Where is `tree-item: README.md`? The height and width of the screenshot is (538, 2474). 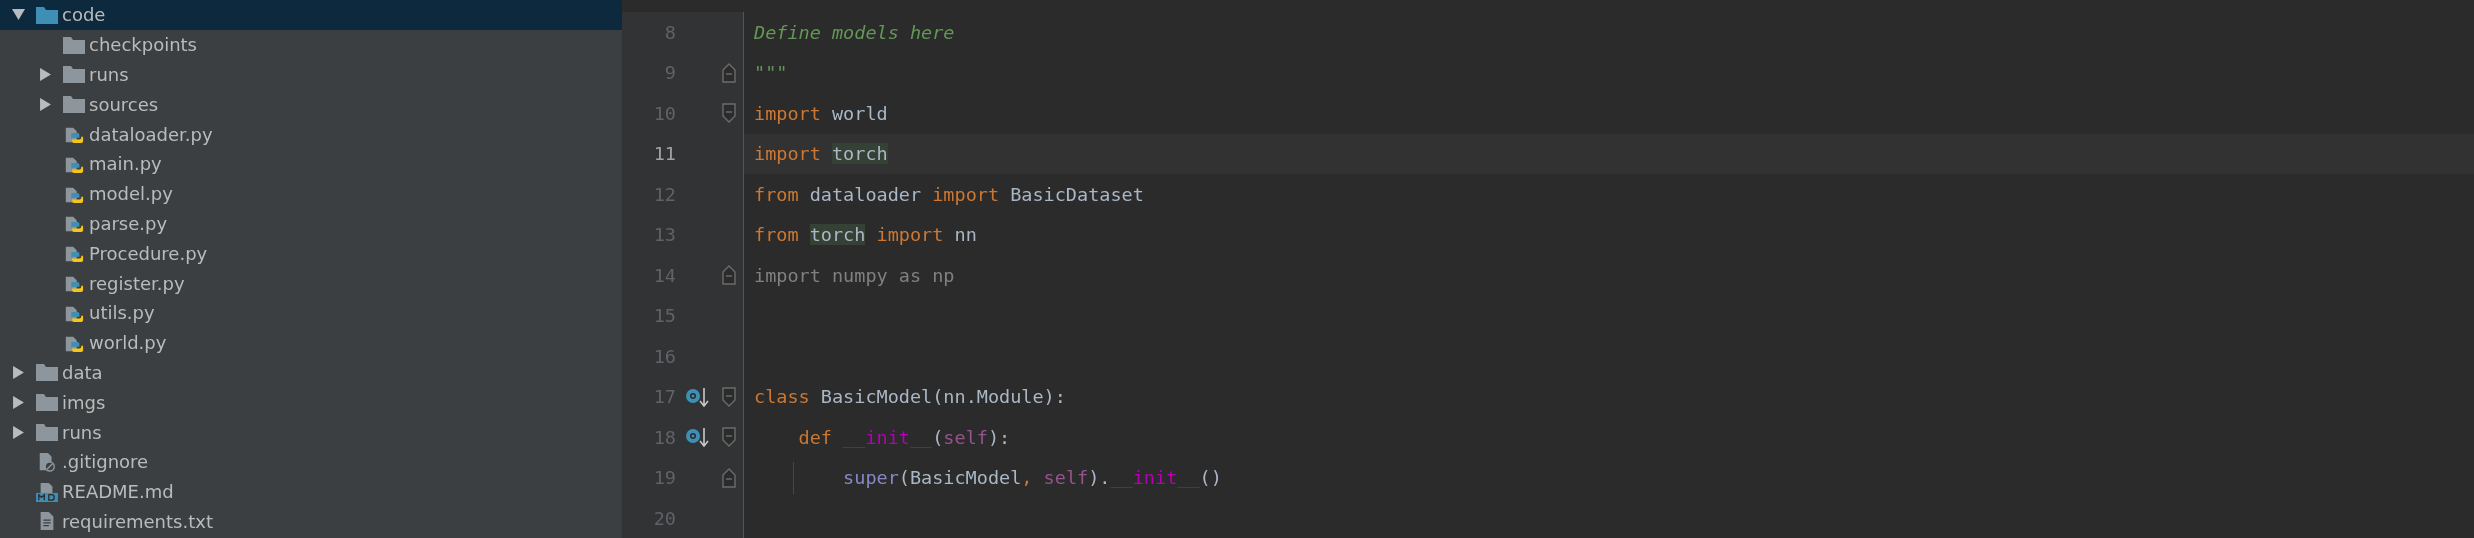
tree-item: README.md is located at coordinates (311, 491).